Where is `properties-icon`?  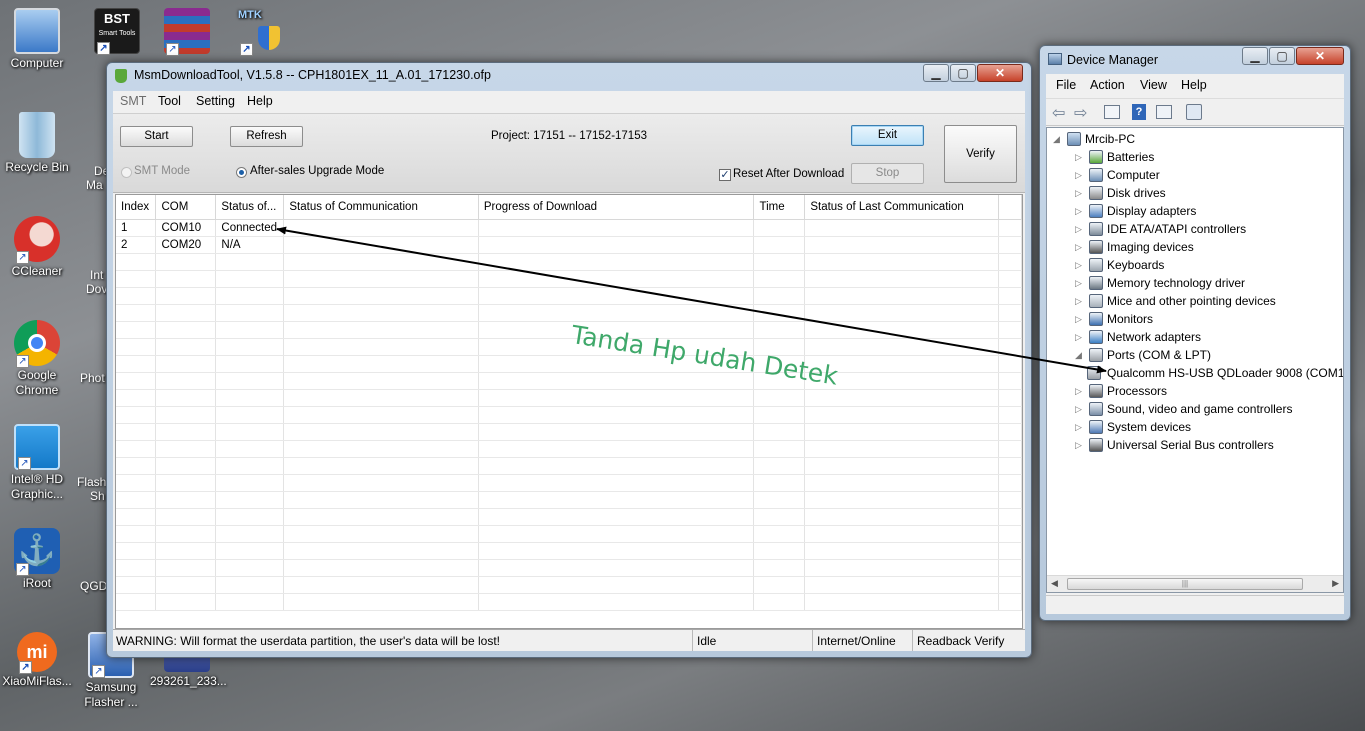
properties-icon is located at coordinates (1164, 112).